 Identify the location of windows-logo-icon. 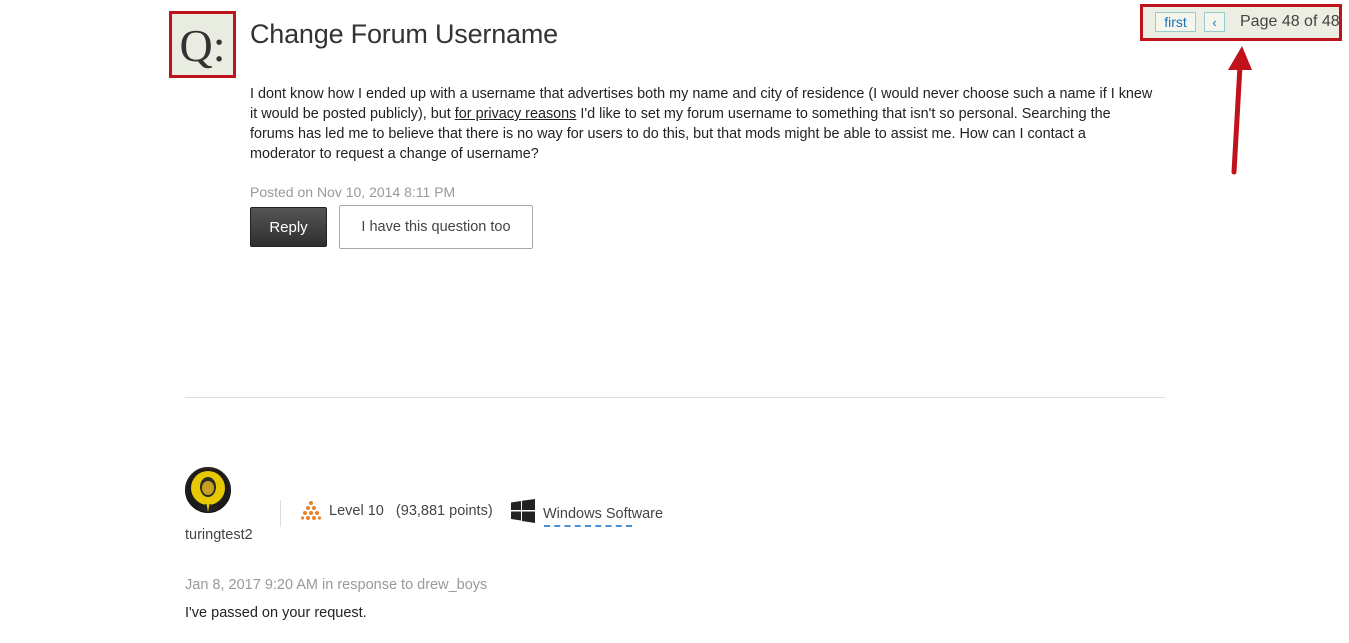
(523, 511).